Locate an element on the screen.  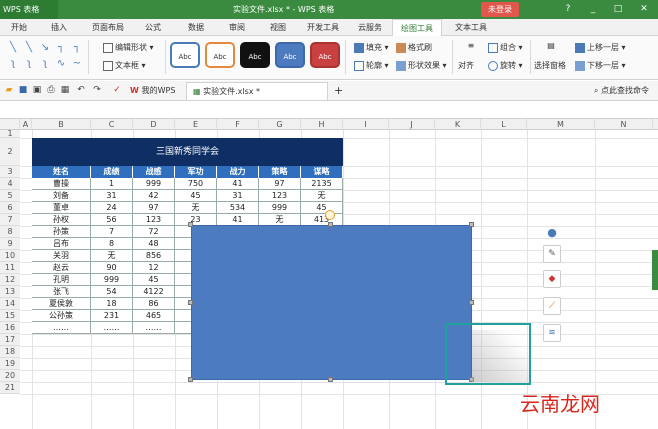
table-header-merit: 军功 is located at coordinates (196, 172).